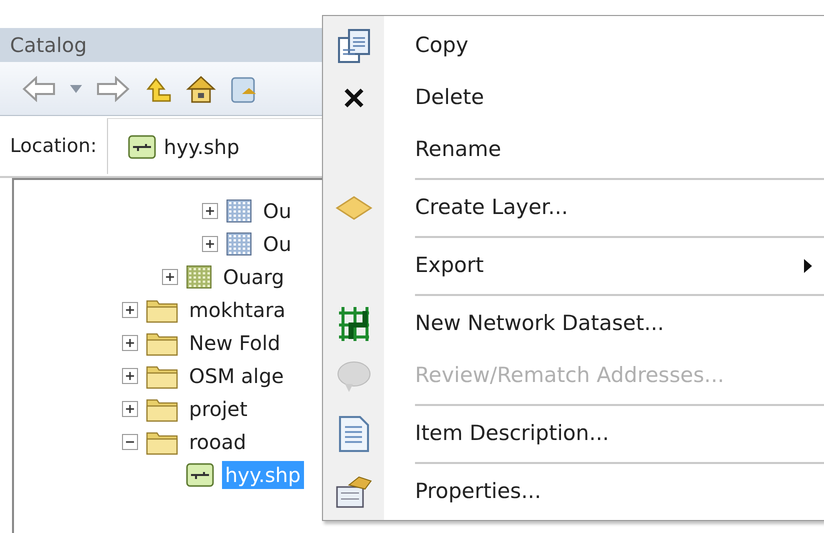  What do you see at coordinates (254, 276) in the screenshot?
I see `tree-item: Ouarg` at bounding box center [254, 276].